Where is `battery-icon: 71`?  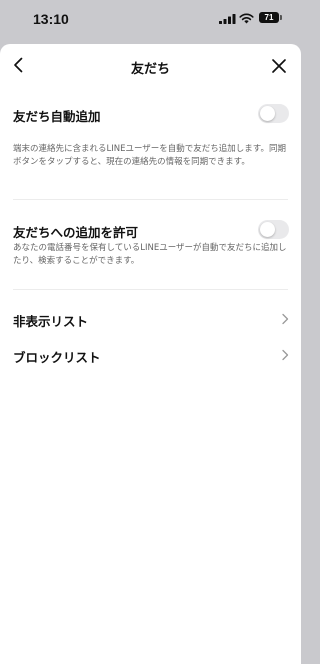
battery-icon: 71 is located at coordinates (269, 17).